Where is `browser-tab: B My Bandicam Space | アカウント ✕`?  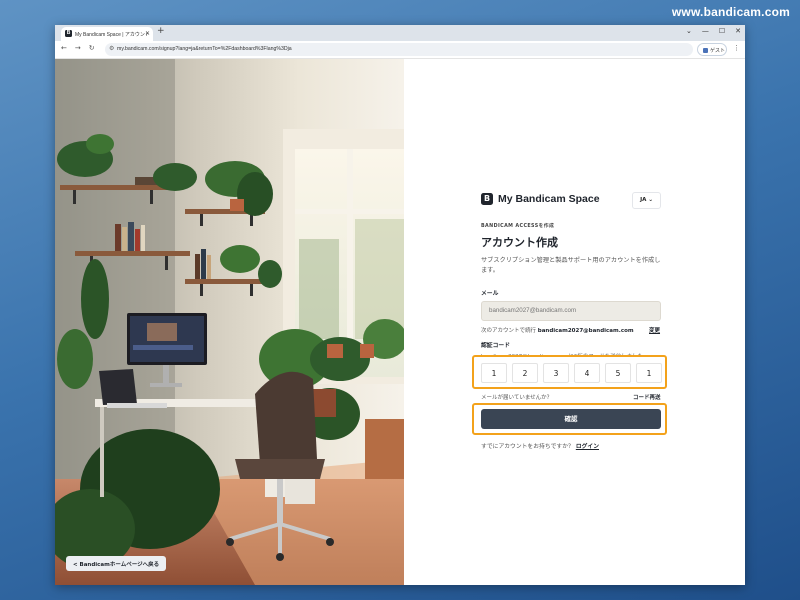
browser-tab: B My Bandicam Space | アカウント ✕ is located at coordinates (107, 34).